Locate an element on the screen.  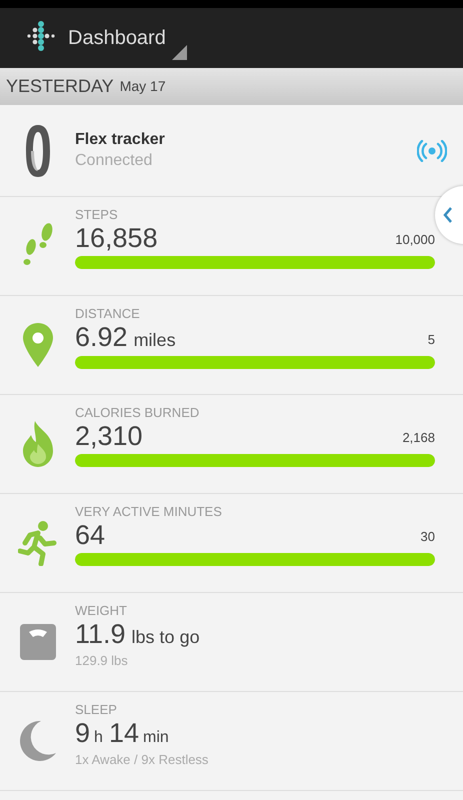
flame-icon is located at coordinates (37, 444).